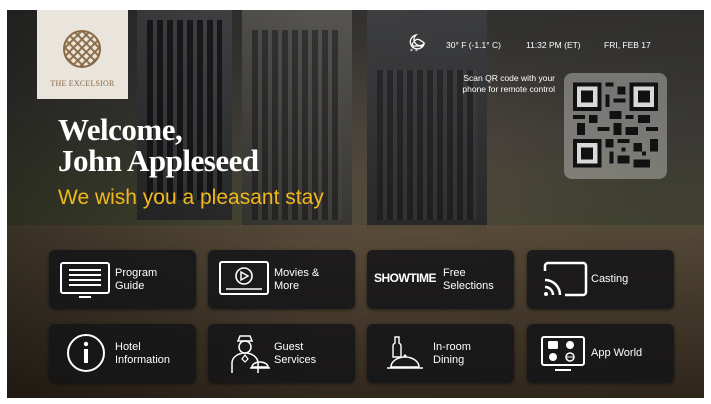 The height and width of the screenshot is (404, 711). I want to click on tile-label: Free Selections, so click(468, 279).